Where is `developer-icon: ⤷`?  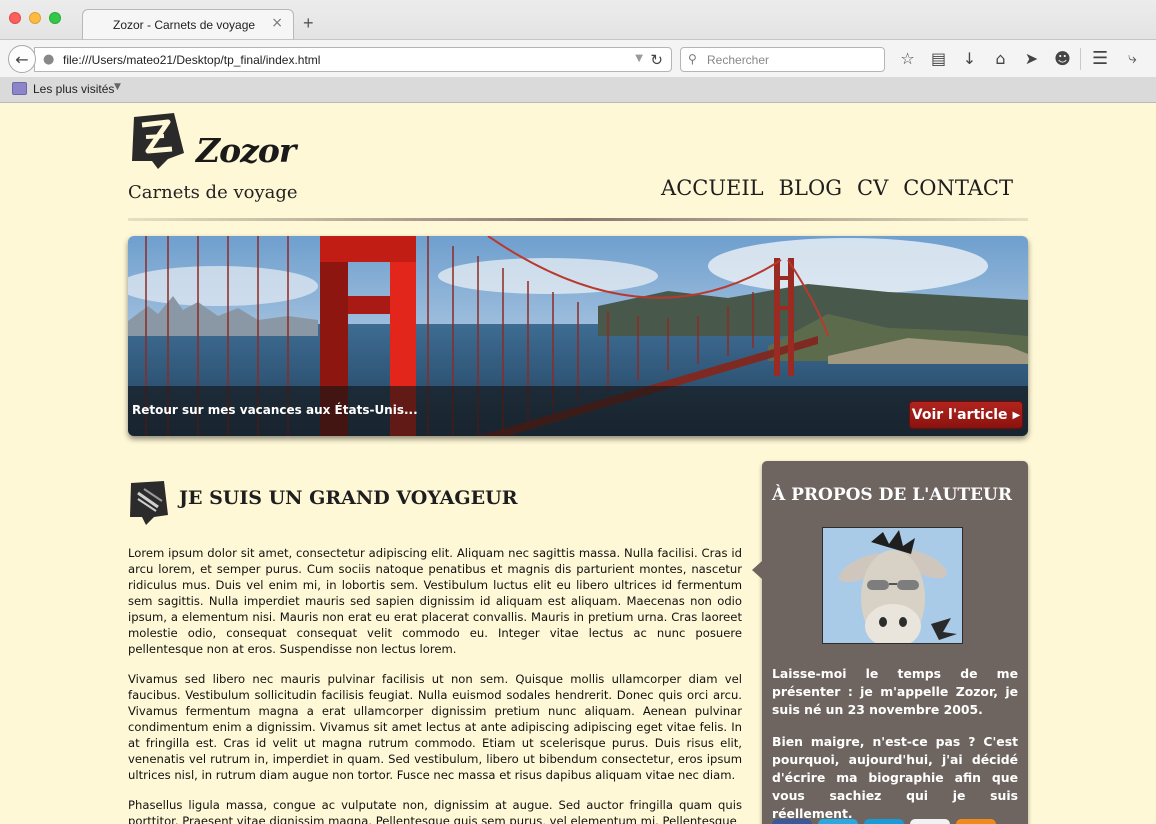
developer-icon: ⤷ is located at coordinates (1132, 58).